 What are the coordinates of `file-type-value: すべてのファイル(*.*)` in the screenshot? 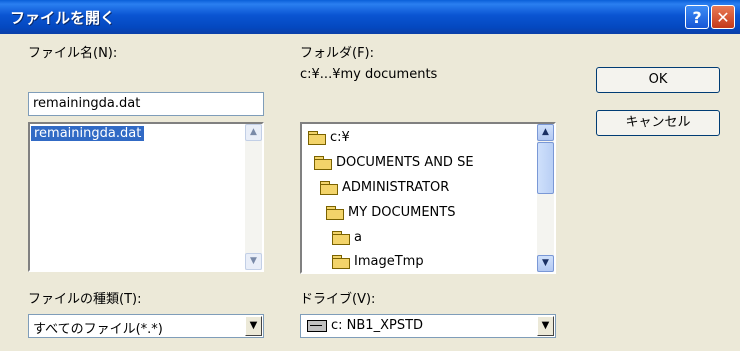 It's located at (98, 329).